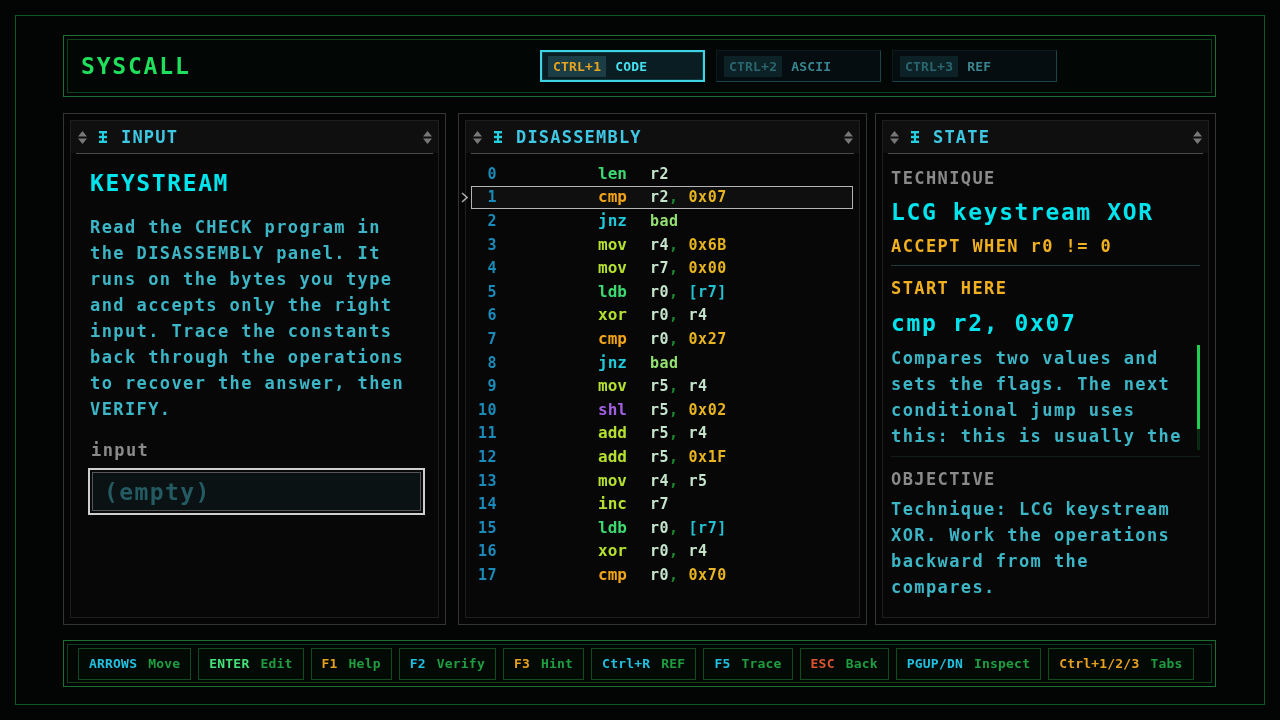 This screenshot has height=720, width=1280. I want to click on instruction-row: 10 shl r5, 0x02, so click(662, 409).